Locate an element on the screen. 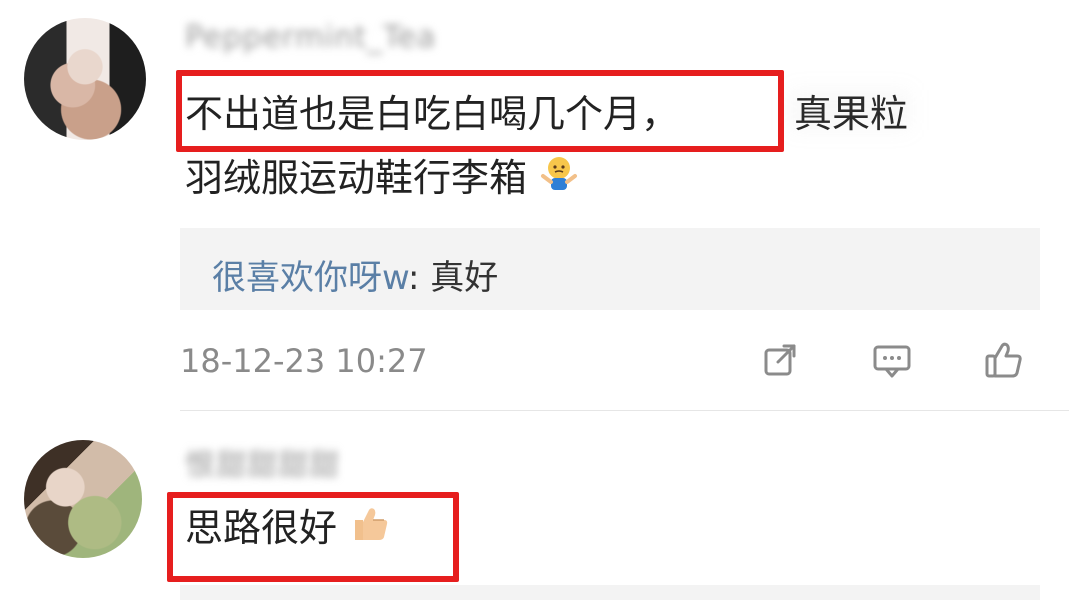 The width and height of the screenshot is (1069, 600). reply-box: 很喜欢你呀w: 真好 is located at coordinates (610, 269).